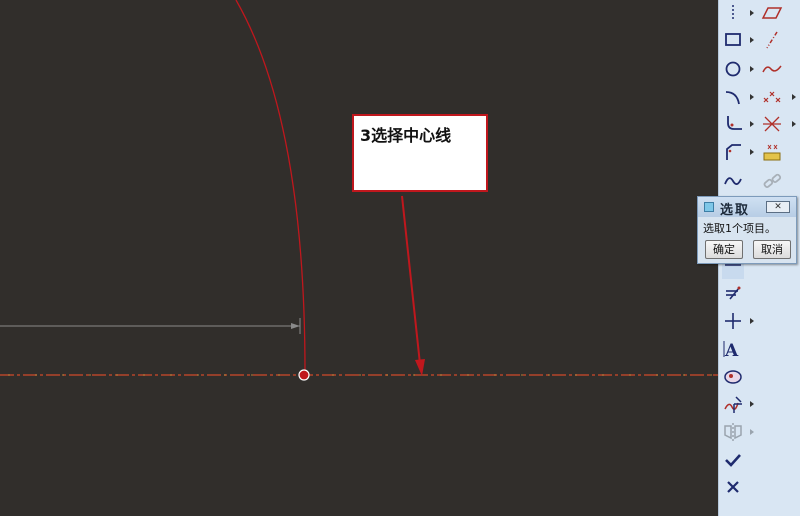 This screenshot has height=516, width=800. Describe the element at coordinates (735, 210) in the screenshot. I see `dialog-title: 选取` at that location.